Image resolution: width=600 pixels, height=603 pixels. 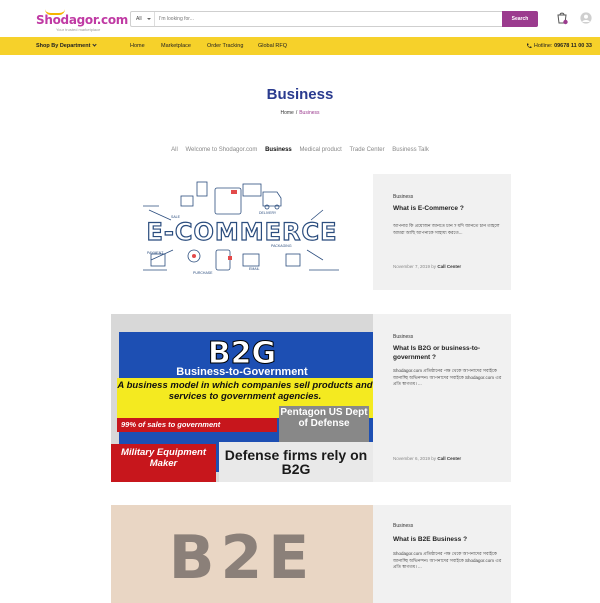 What do you see at coordinates (155, 253) in the screenshot?
I see `image-label-payment: PAYMENT` at bounding box center [155, 253].